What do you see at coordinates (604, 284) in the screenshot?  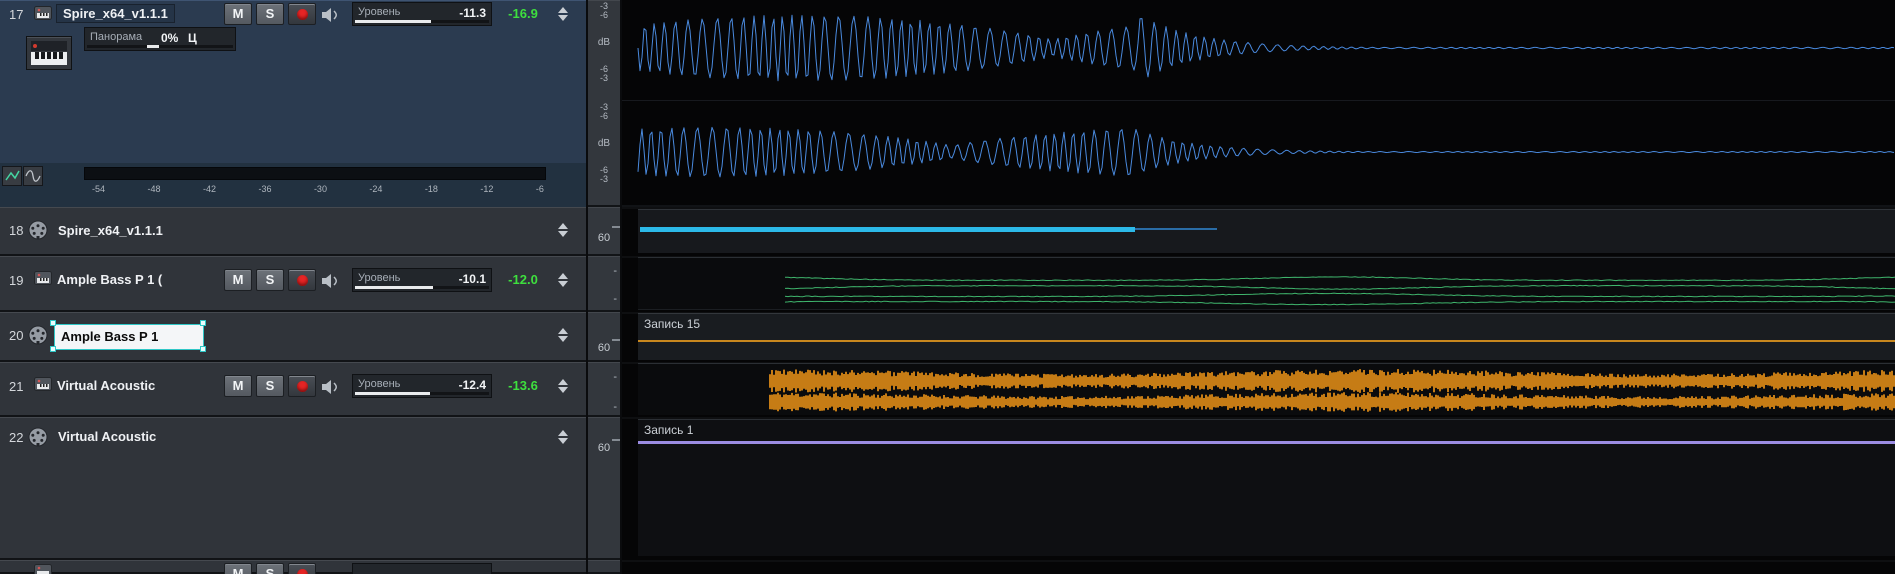 I see `ruler-track-19: - -` at bounding box center [604, 284].